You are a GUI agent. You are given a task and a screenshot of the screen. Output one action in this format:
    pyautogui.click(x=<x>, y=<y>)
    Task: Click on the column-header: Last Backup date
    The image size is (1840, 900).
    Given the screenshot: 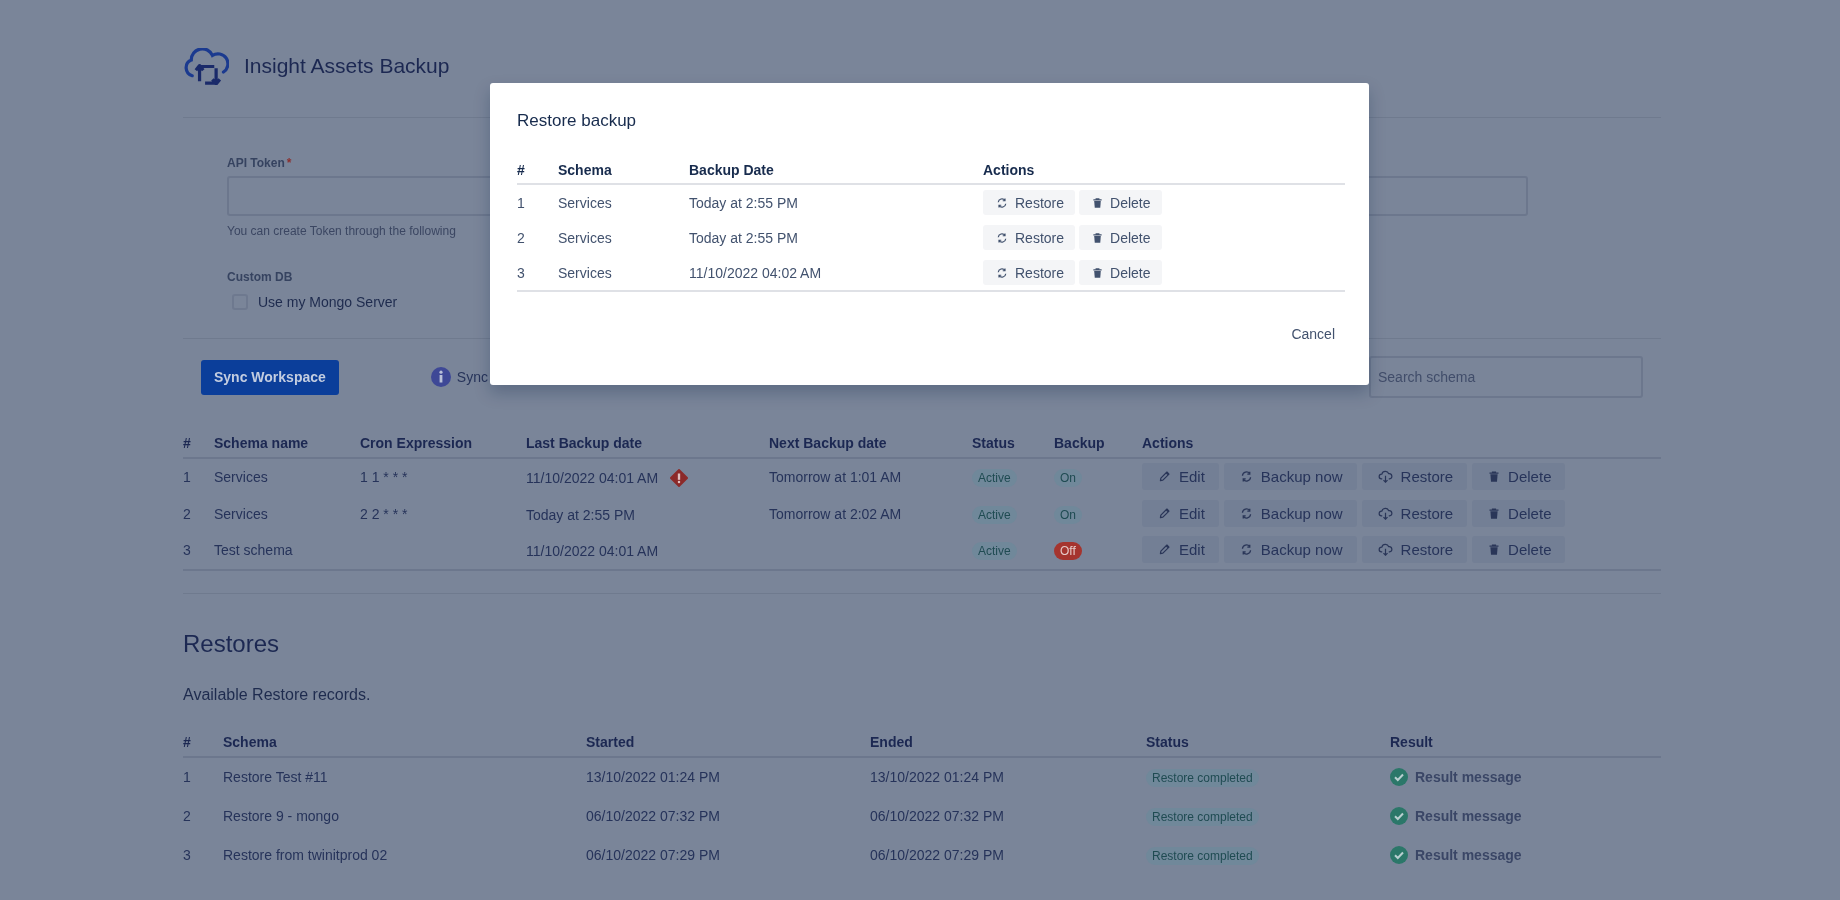 What is the action you would take?
    pyautogui.click(x=584, y=443)
    